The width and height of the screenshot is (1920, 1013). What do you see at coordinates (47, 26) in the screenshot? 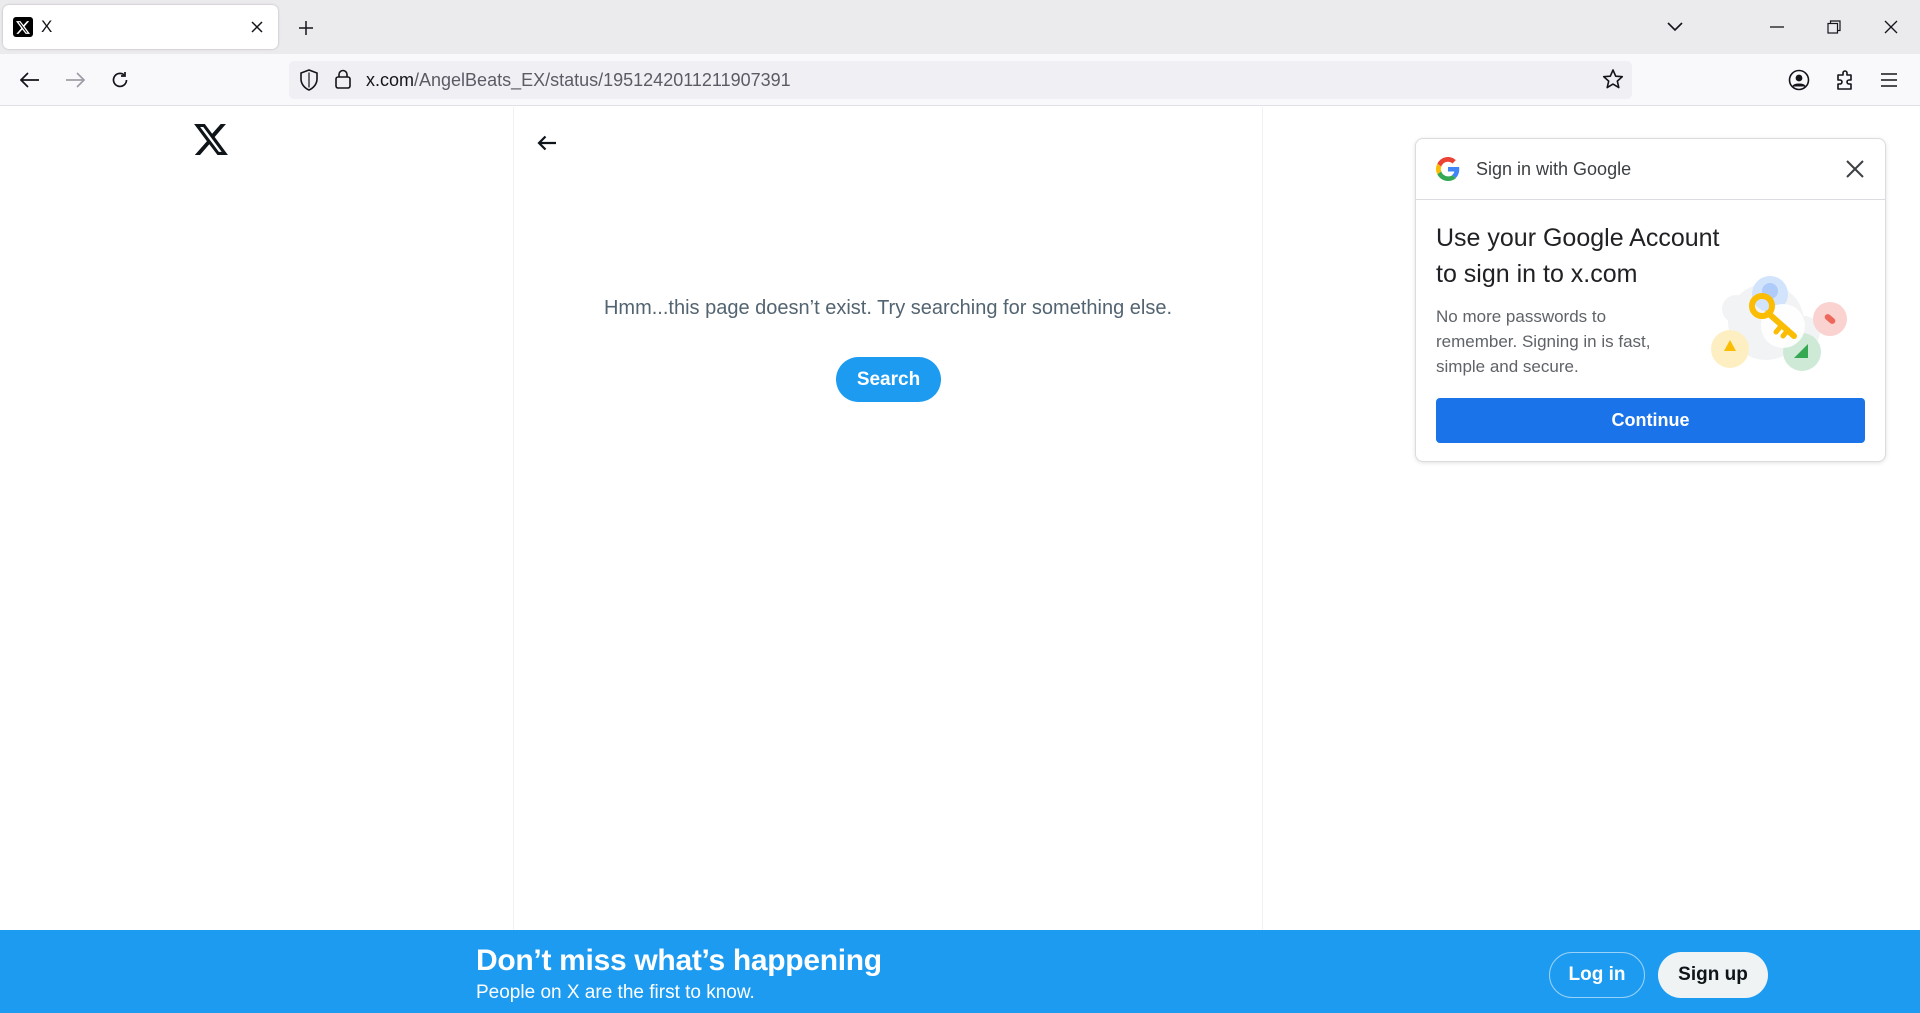
I see `tab-title: X` at bounding box center [47, 26].